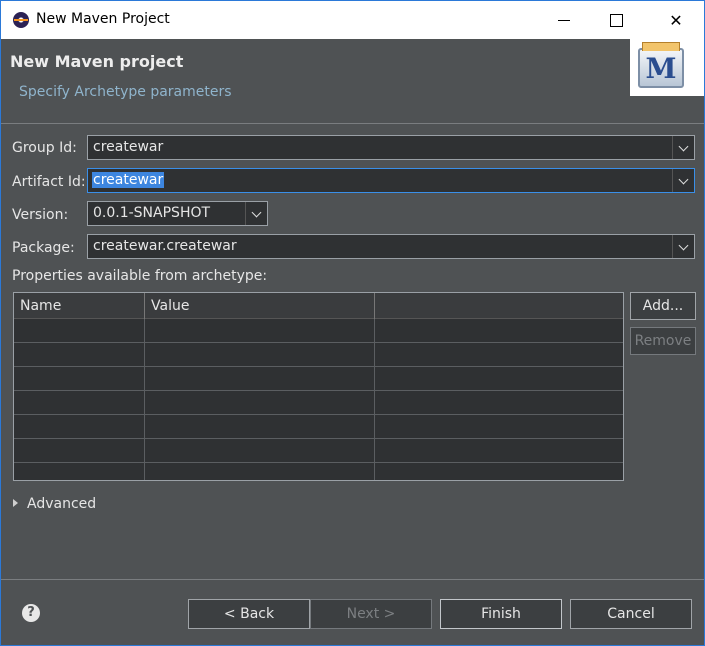 Image resolution: width=705 pixels, height=646 pixels. Describe the element at coordinates (352, 579) in the screenshot. I see `footer-divider` at that location.